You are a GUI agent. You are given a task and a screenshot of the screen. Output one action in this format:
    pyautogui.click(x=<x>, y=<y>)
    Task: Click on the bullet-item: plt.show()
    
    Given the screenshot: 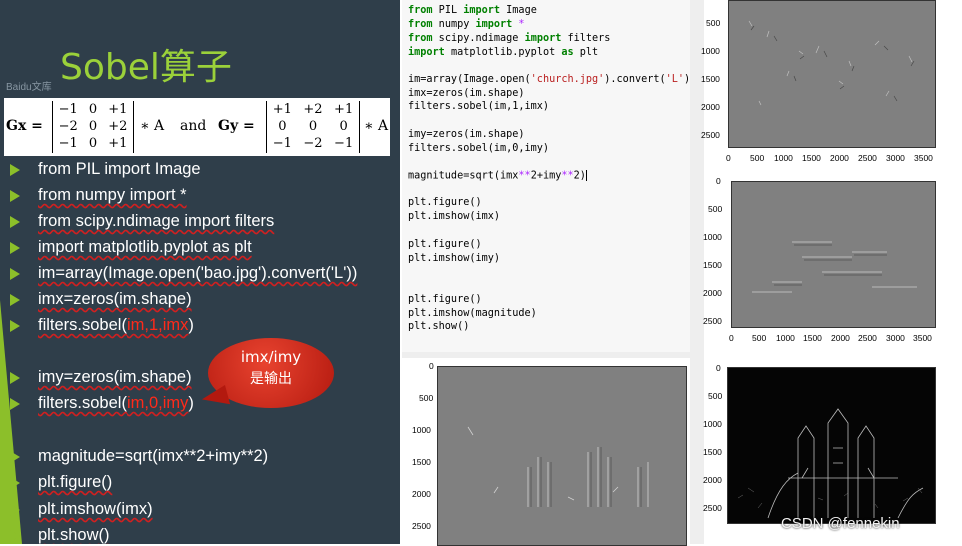 What is the action you would take?
    pyautogui.click(x=58, y=533)
    